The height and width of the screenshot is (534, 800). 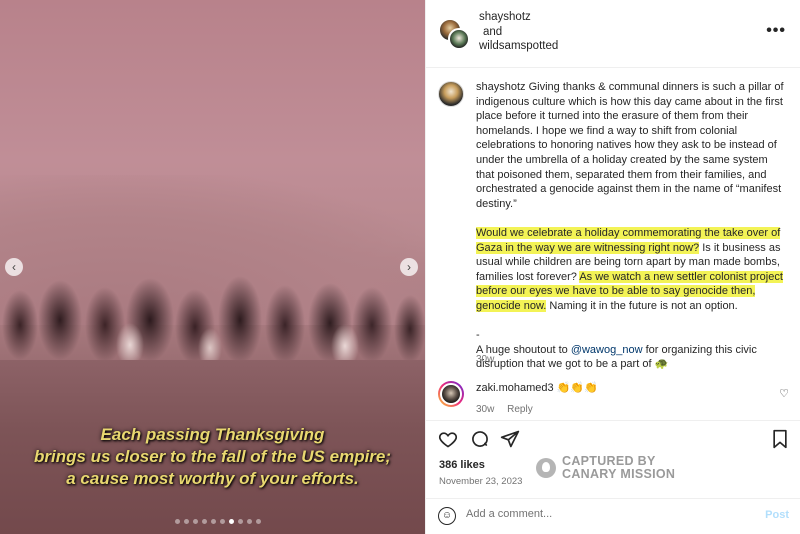 I want to click on action-bar, so click(x=613, y=437).